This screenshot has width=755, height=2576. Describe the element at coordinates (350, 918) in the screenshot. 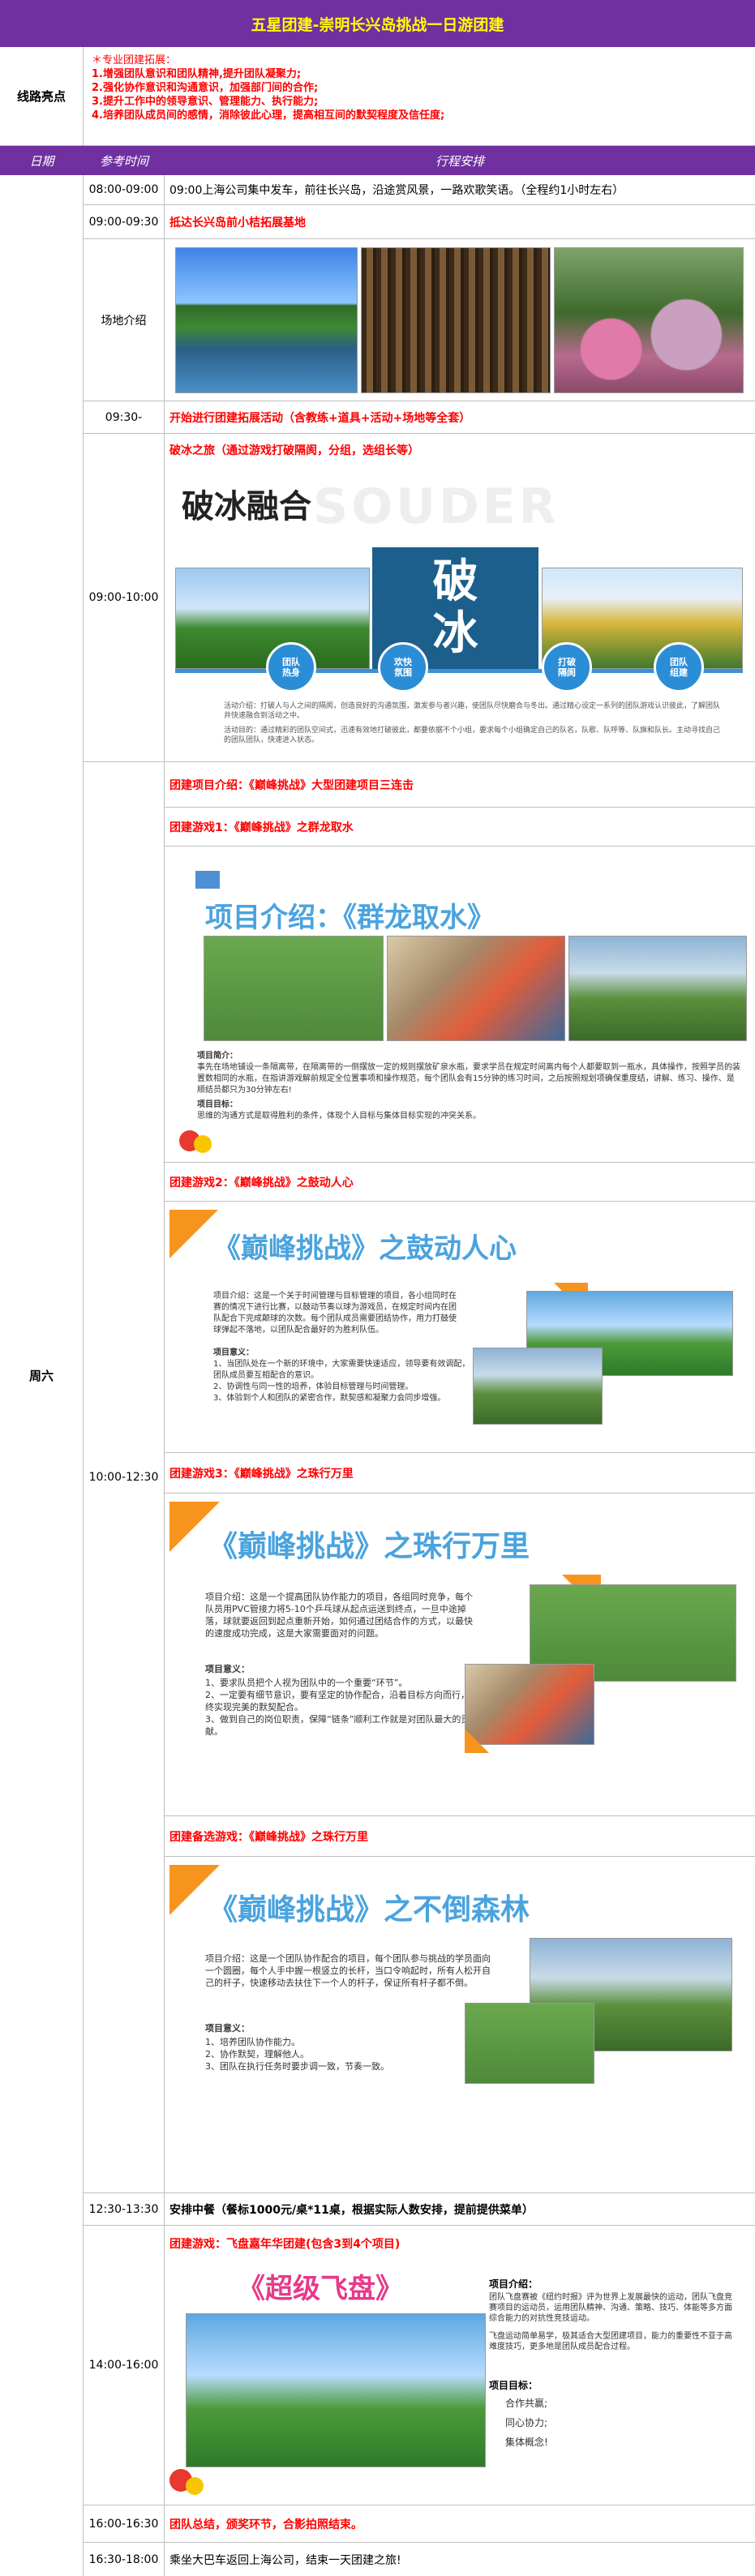

I see `game1-title: 项目介绍：《群龙取水》` at that location.